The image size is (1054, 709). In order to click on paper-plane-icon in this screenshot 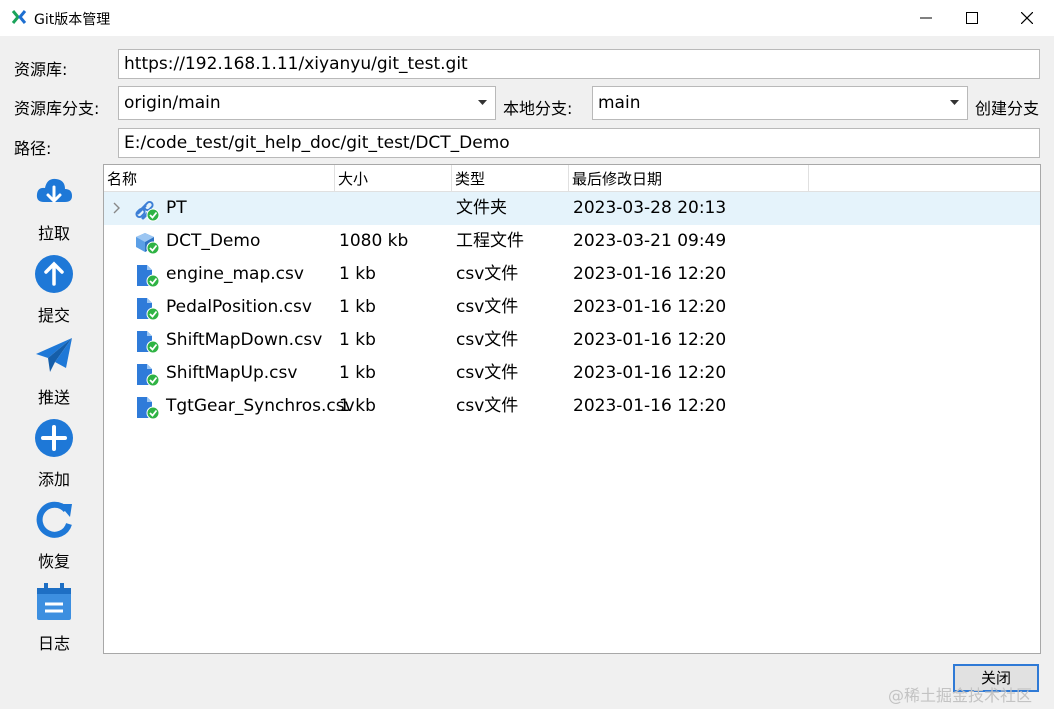, I will do `click(54, 355)`.